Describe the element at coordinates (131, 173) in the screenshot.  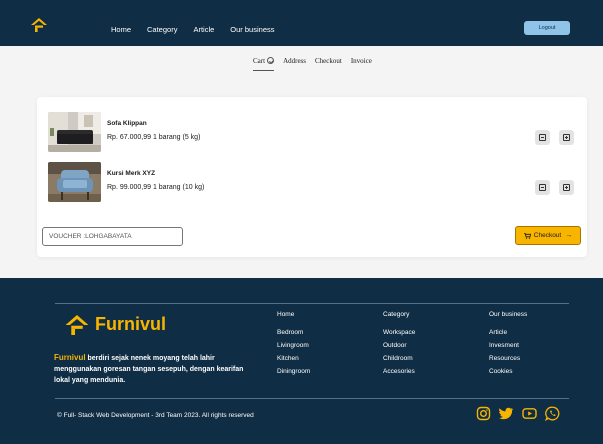
I see `item-name: Kursi Merk XYZ` at that location.